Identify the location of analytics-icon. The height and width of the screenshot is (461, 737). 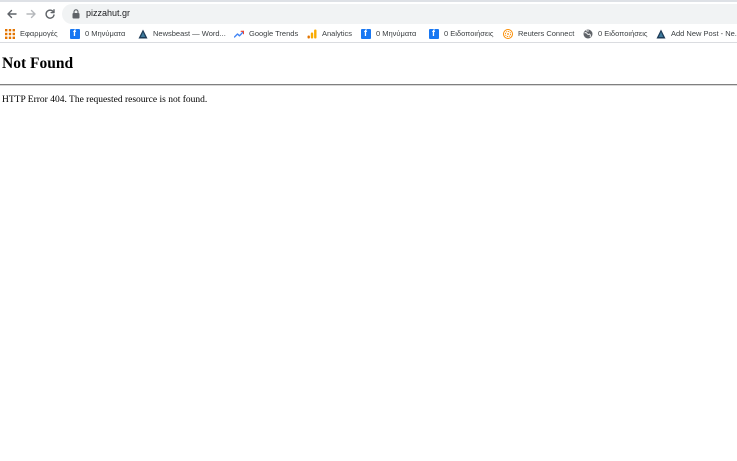
(312, 33).